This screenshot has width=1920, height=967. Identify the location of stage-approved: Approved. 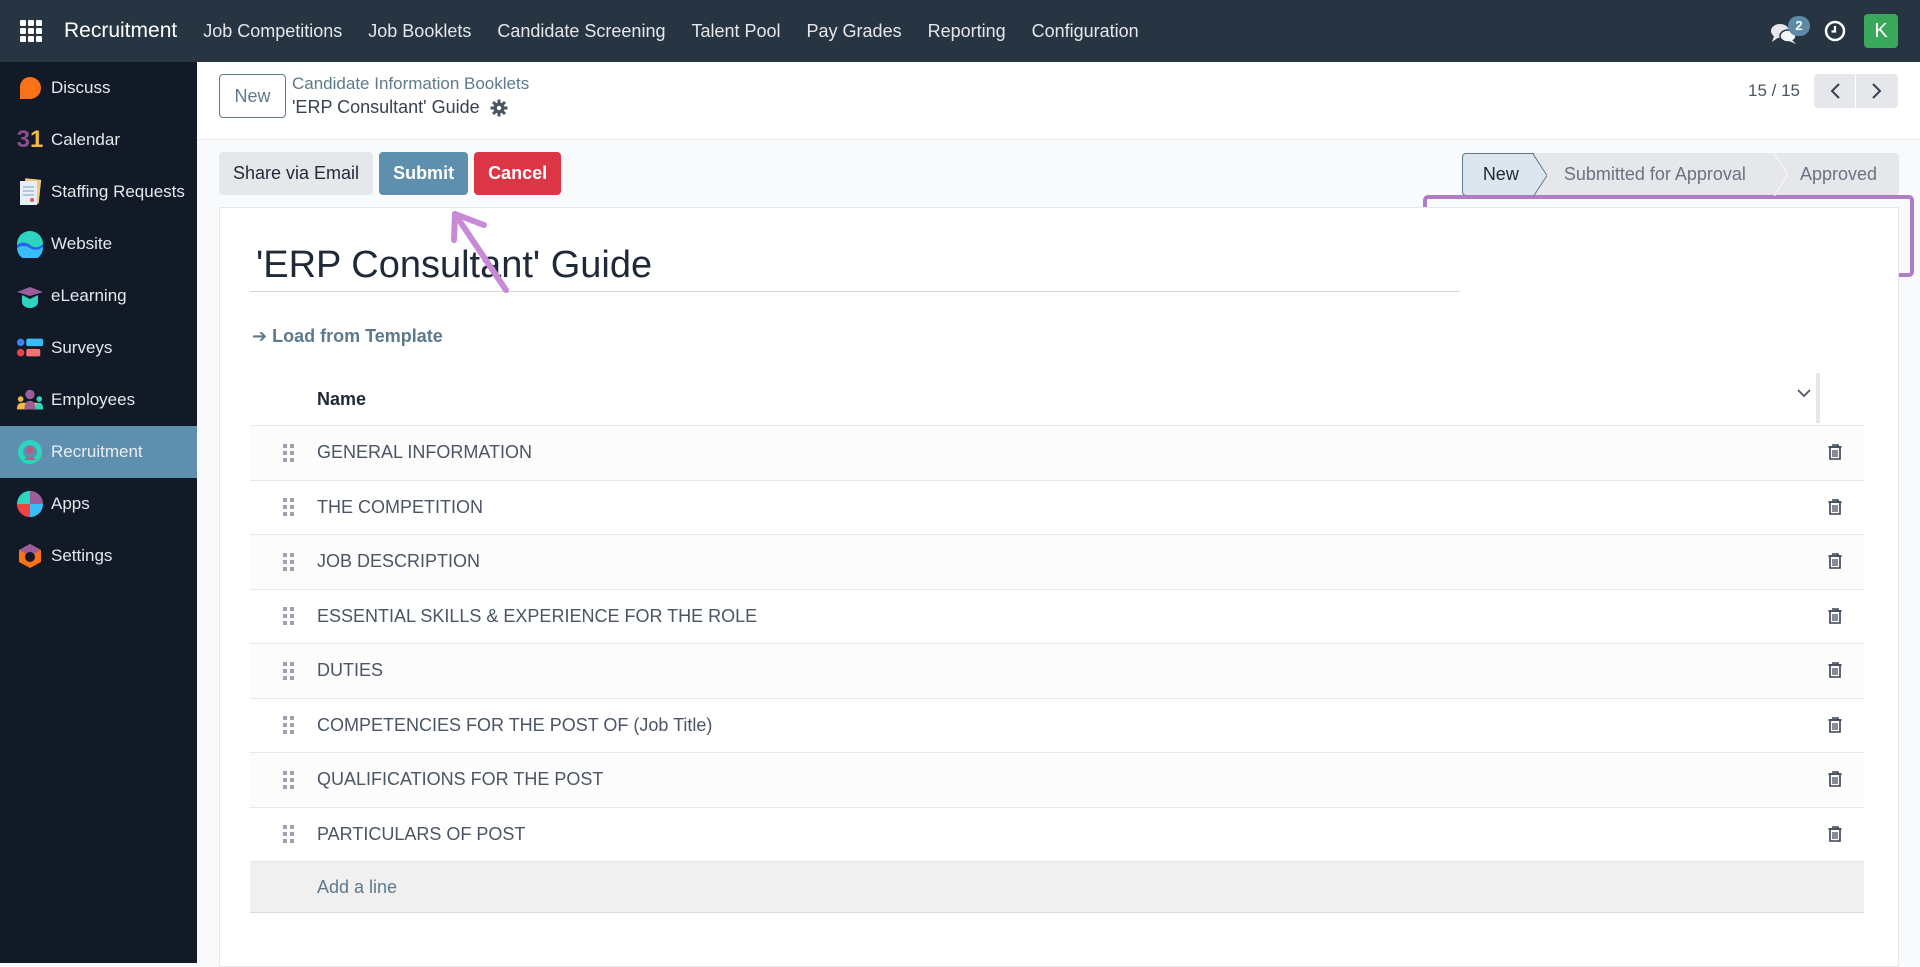
(1836, 174).